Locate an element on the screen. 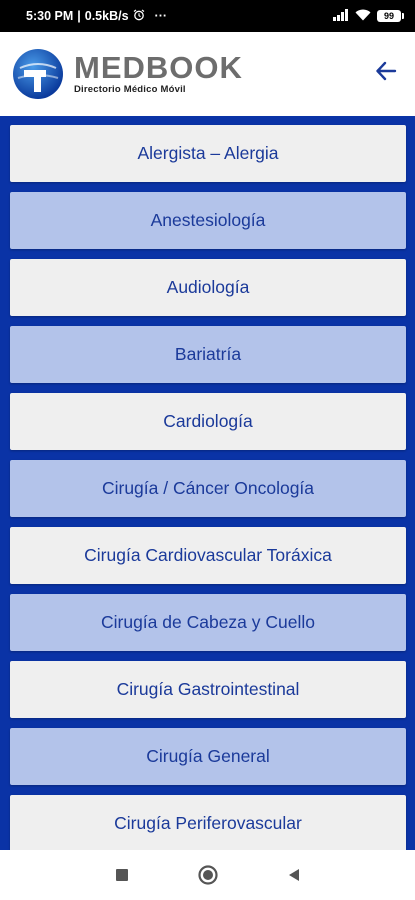 This screenshot has width=415, height=900. list-item-specialty: Cirugía / Cáncer Oncología is located at coordinates (208, 488).